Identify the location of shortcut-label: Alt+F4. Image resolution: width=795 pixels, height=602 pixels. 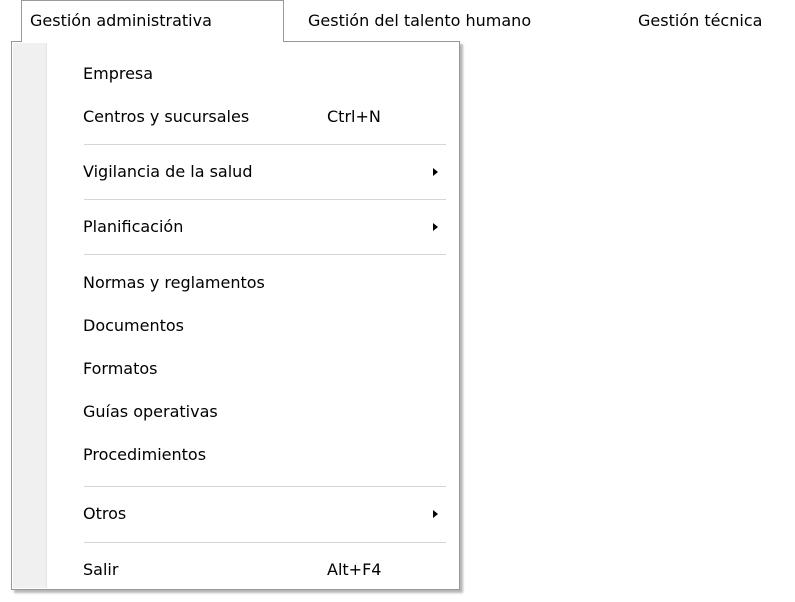
(354, 569).